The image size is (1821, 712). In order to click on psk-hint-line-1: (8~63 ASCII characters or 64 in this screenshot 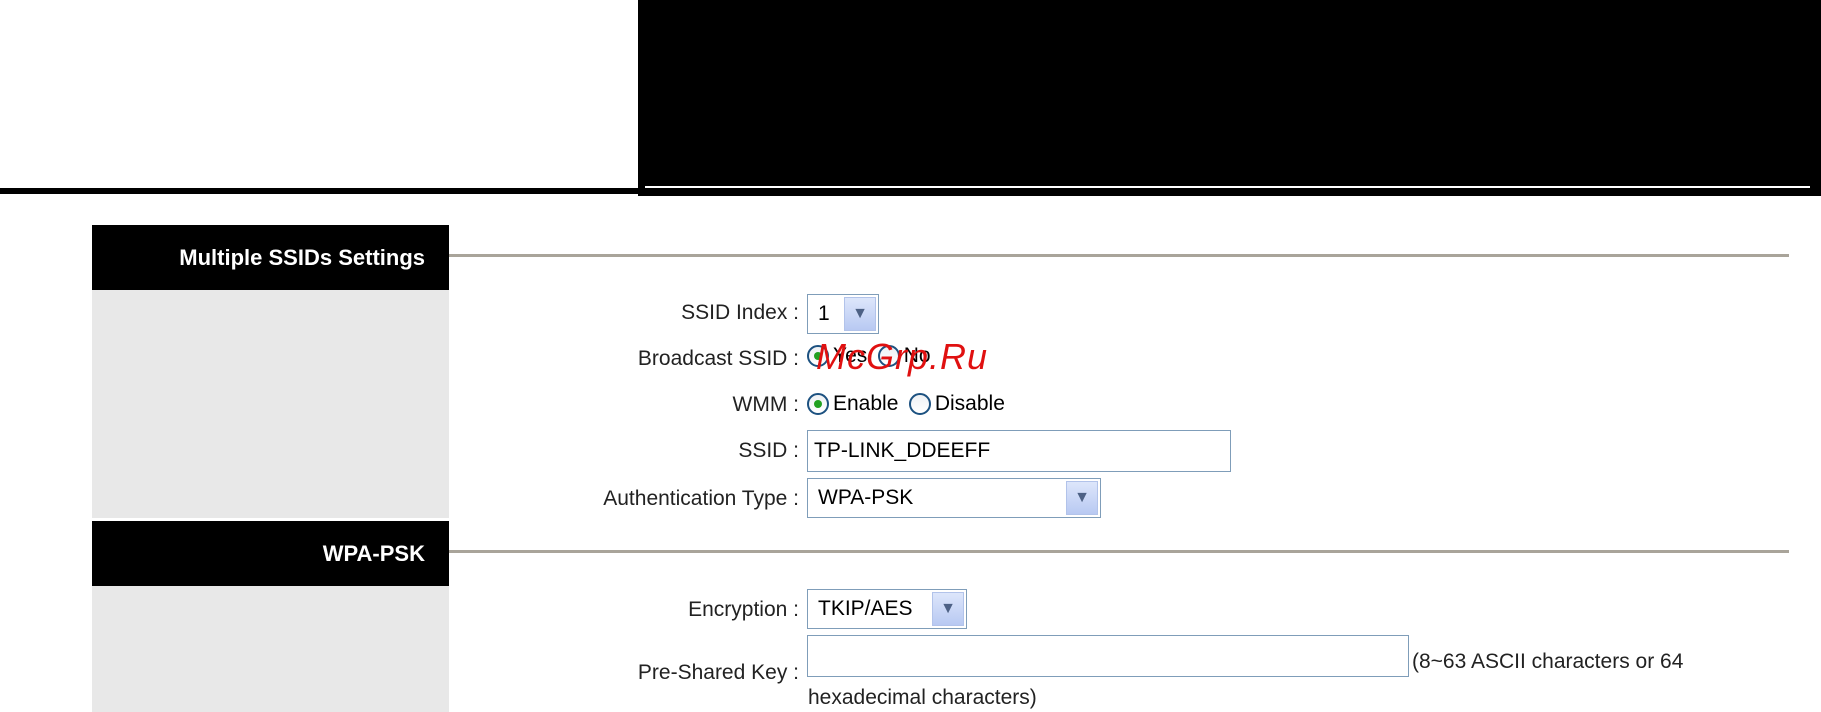, I will do `click(1548, 661)`.